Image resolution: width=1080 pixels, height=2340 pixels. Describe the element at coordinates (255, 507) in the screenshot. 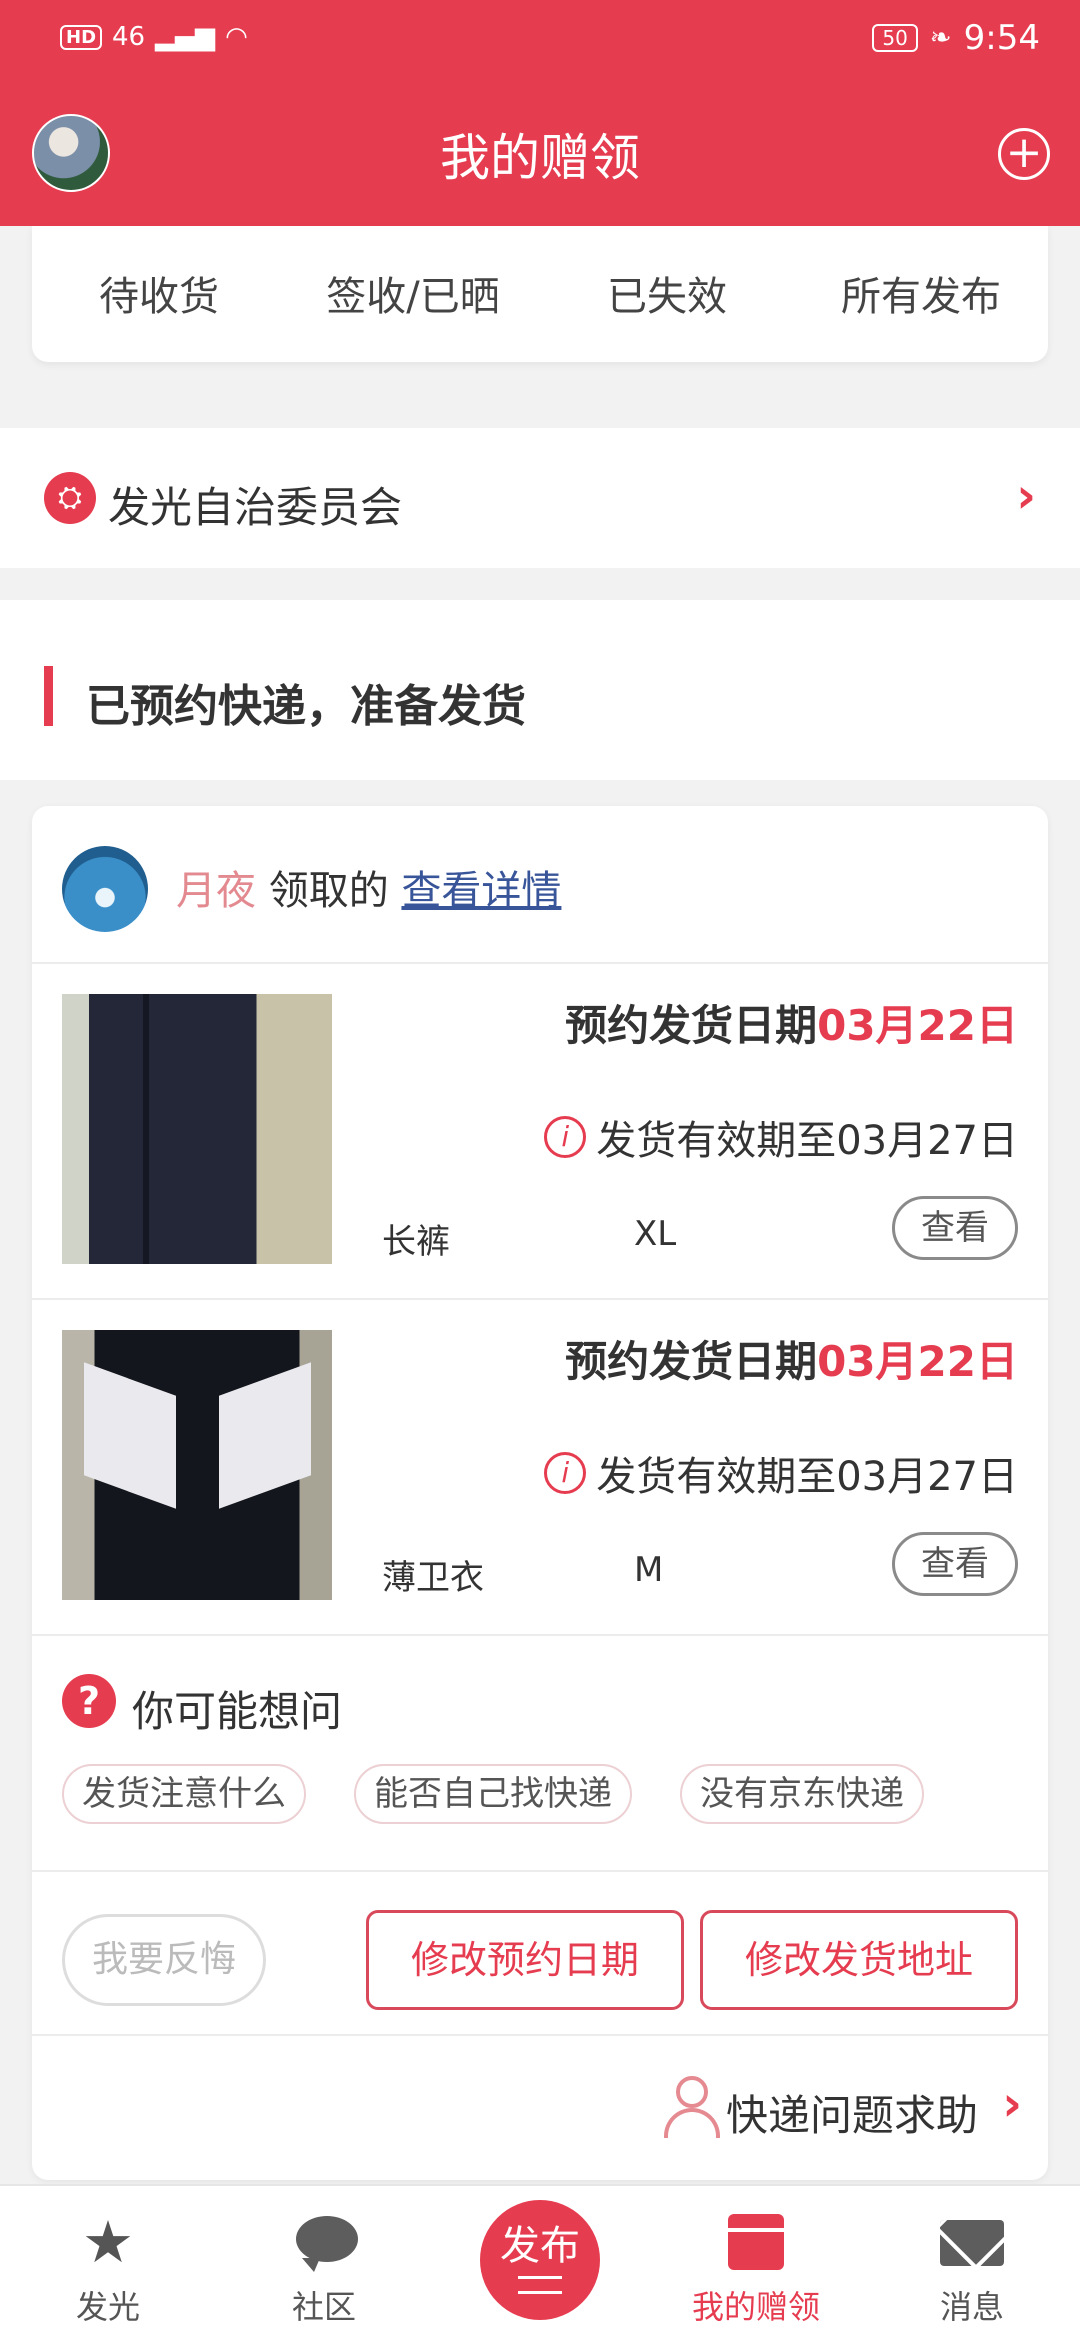

I see `committee-label: 发光自治委员会` at that location.